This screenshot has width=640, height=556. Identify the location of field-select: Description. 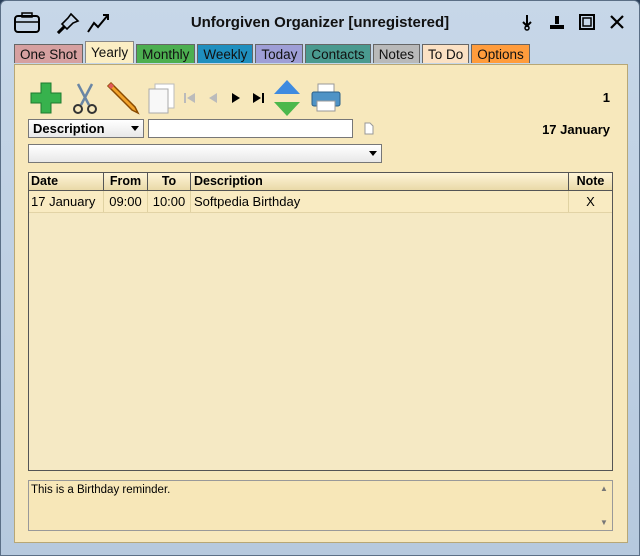
(86, 128).